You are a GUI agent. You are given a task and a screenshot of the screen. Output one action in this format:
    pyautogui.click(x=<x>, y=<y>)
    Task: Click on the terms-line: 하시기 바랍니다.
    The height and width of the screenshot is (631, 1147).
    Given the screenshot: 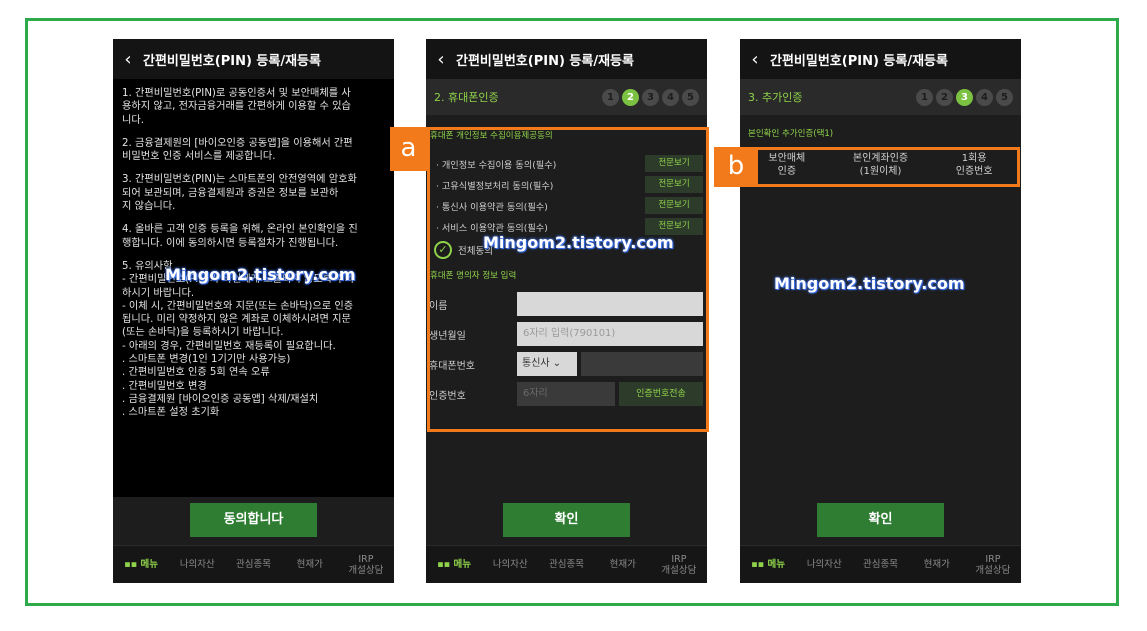 What is the action you would take?
    pyautogui.click(x=158, y=293)
    